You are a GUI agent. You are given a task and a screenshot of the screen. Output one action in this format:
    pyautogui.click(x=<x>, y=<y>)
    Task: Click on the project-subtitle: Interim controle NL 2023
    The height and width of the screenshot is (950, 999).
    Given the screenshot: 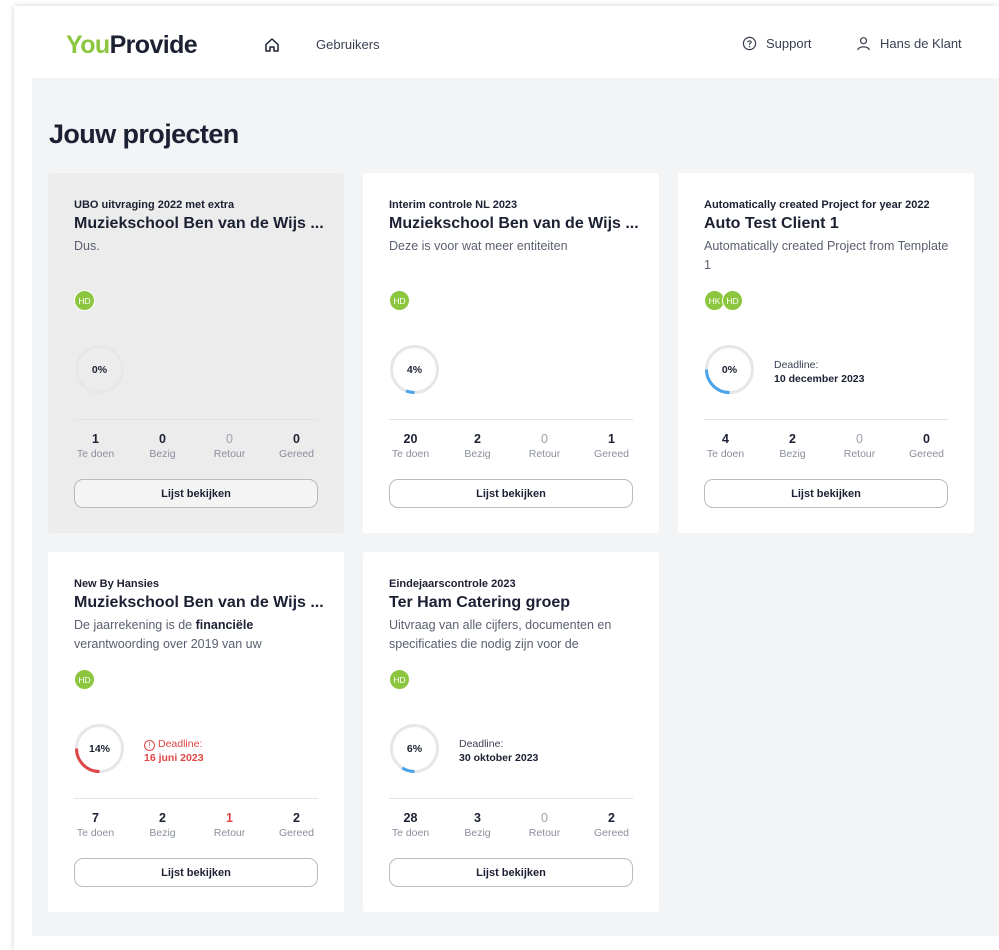 What is the action you would take?
    pyautogui.click(x=453, y=205)
    